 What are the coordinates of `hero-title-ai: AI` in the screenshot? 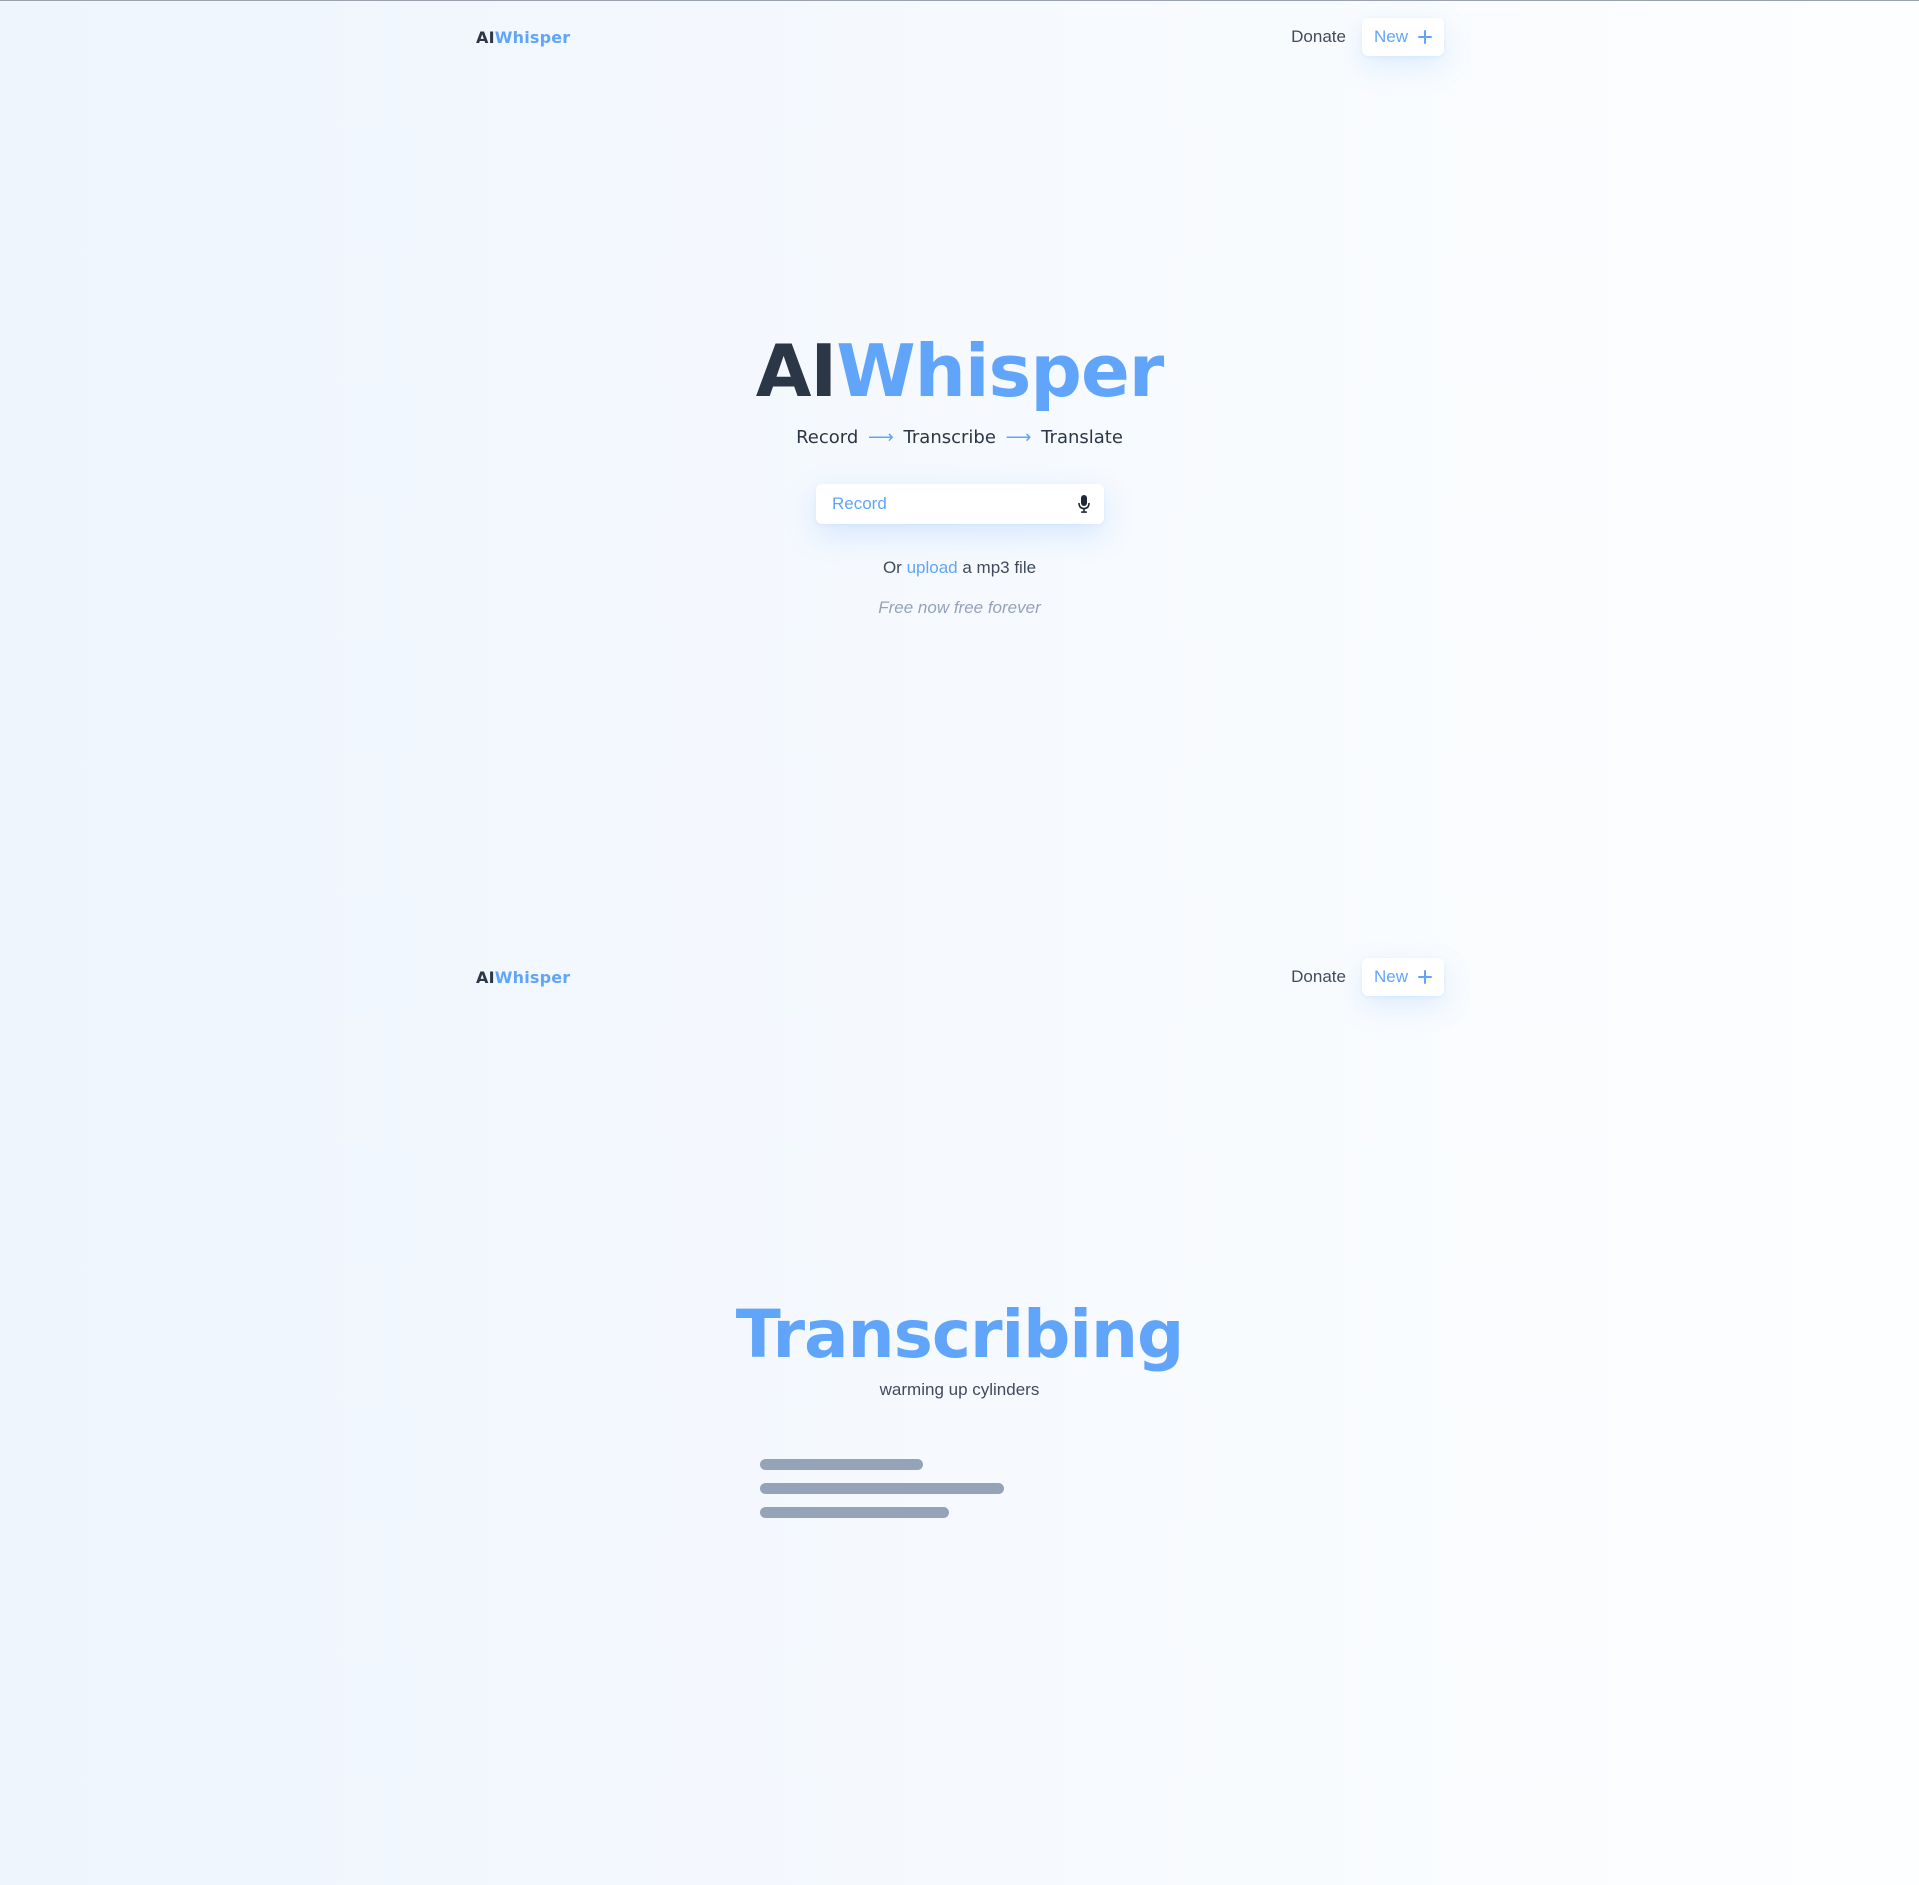 It's located at (796, 371).